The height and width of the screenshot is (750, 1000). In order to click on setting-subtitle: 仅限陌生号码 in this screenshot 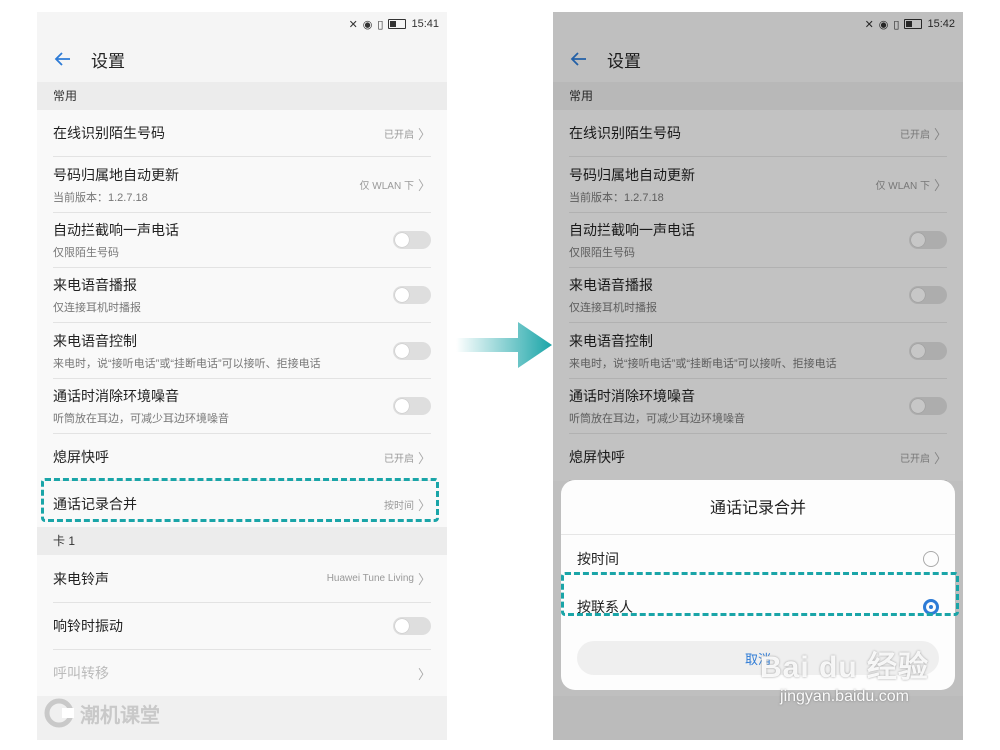, I will do `click(86, 253)`.